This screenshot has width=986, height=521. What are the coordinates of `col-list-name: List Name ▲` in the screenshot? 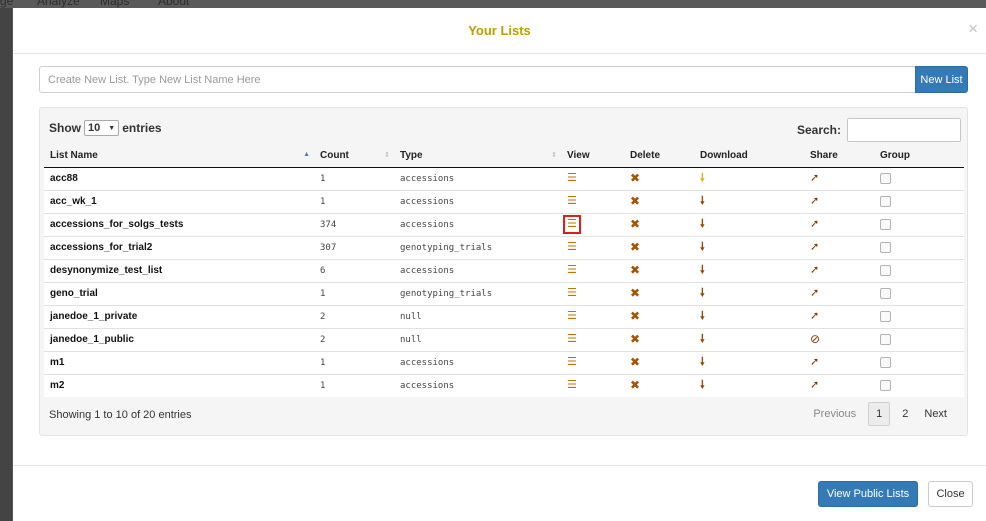 It's located at (179, 156).